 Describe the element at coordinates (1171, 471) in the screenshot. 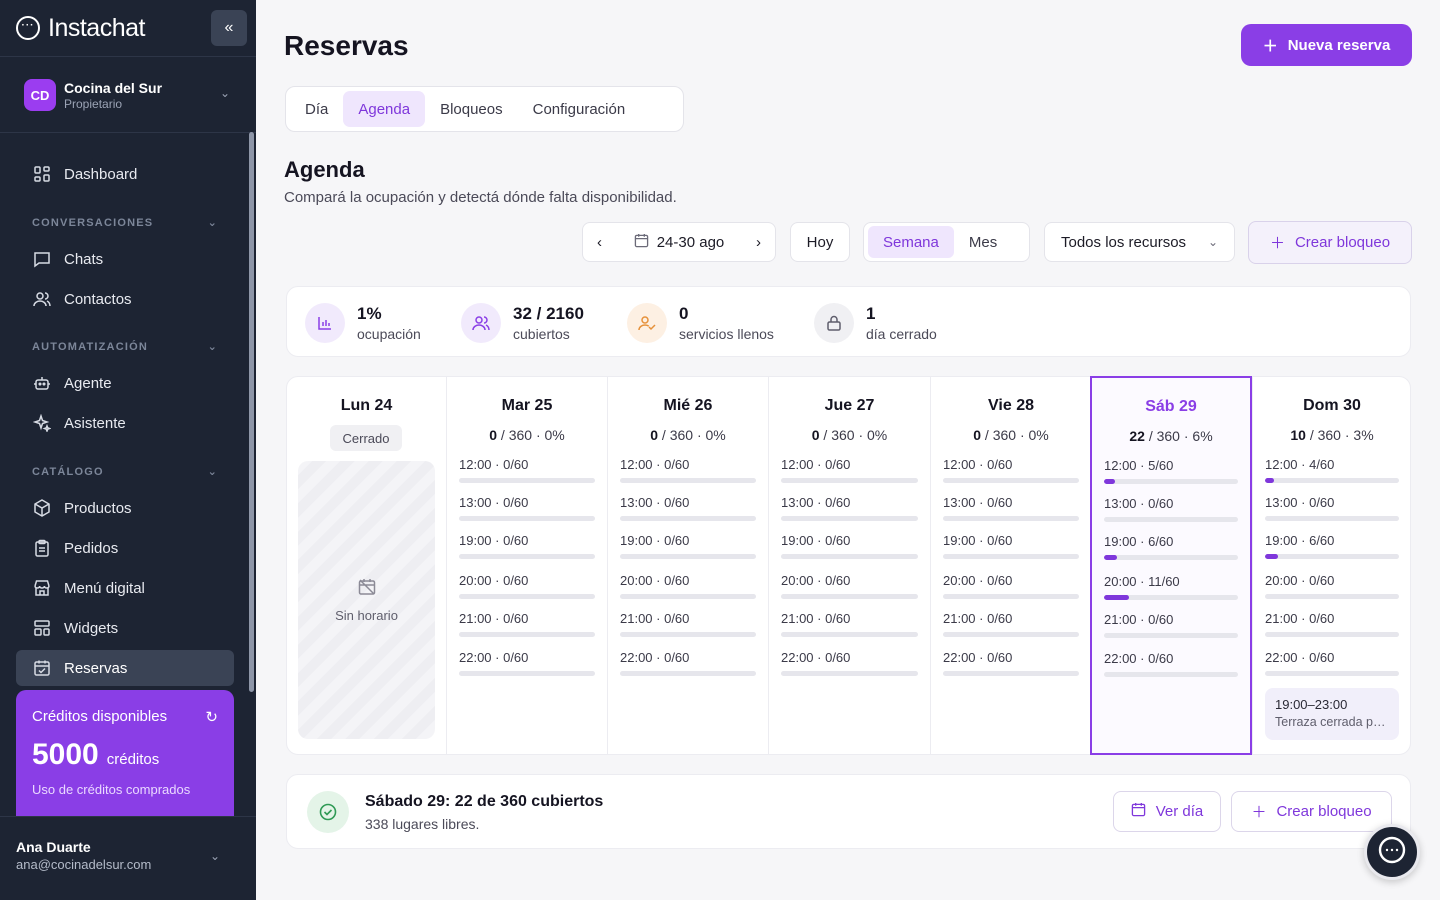

I see `time-slot: 12:00 · 5/60` at that location.